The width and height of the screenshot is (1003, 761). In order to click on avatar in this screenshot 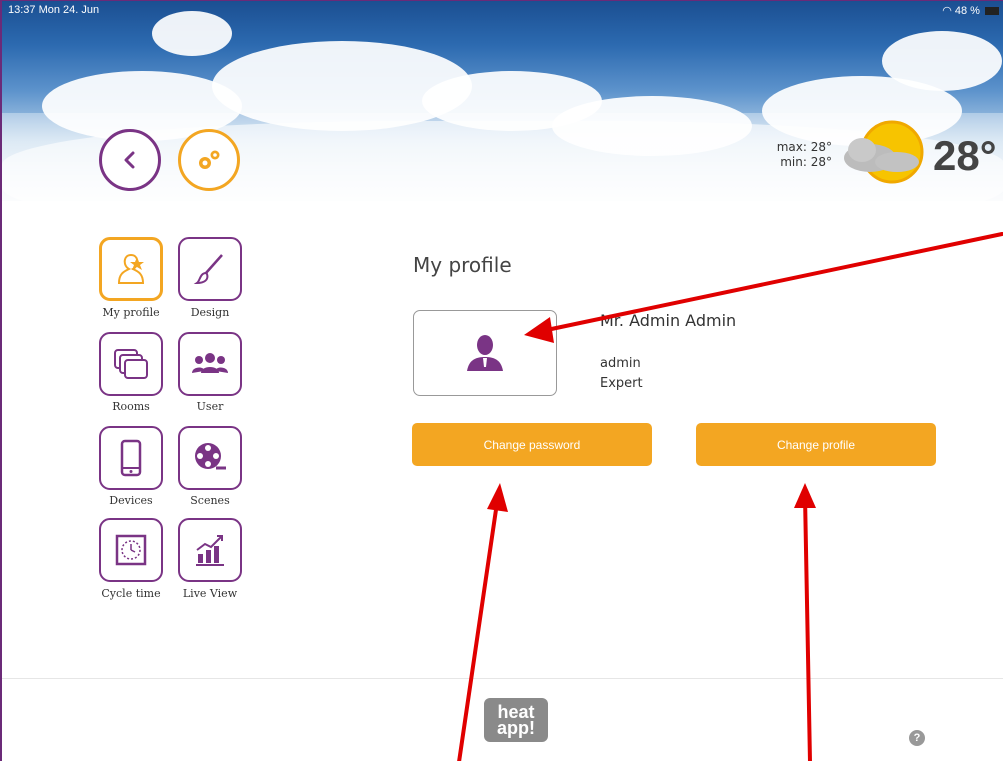, I will do `click(485, 353)`.